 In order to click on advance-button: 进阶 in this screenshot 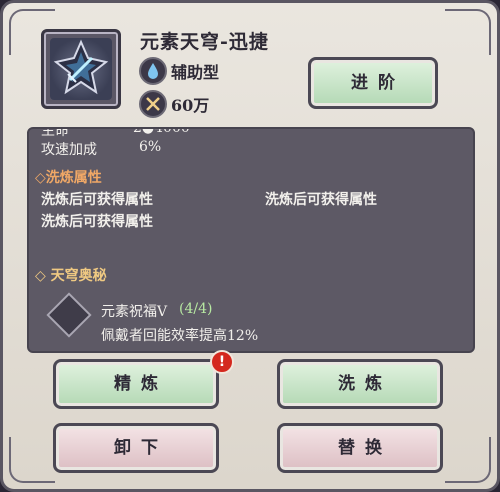, I will do `click(373, 83)`.